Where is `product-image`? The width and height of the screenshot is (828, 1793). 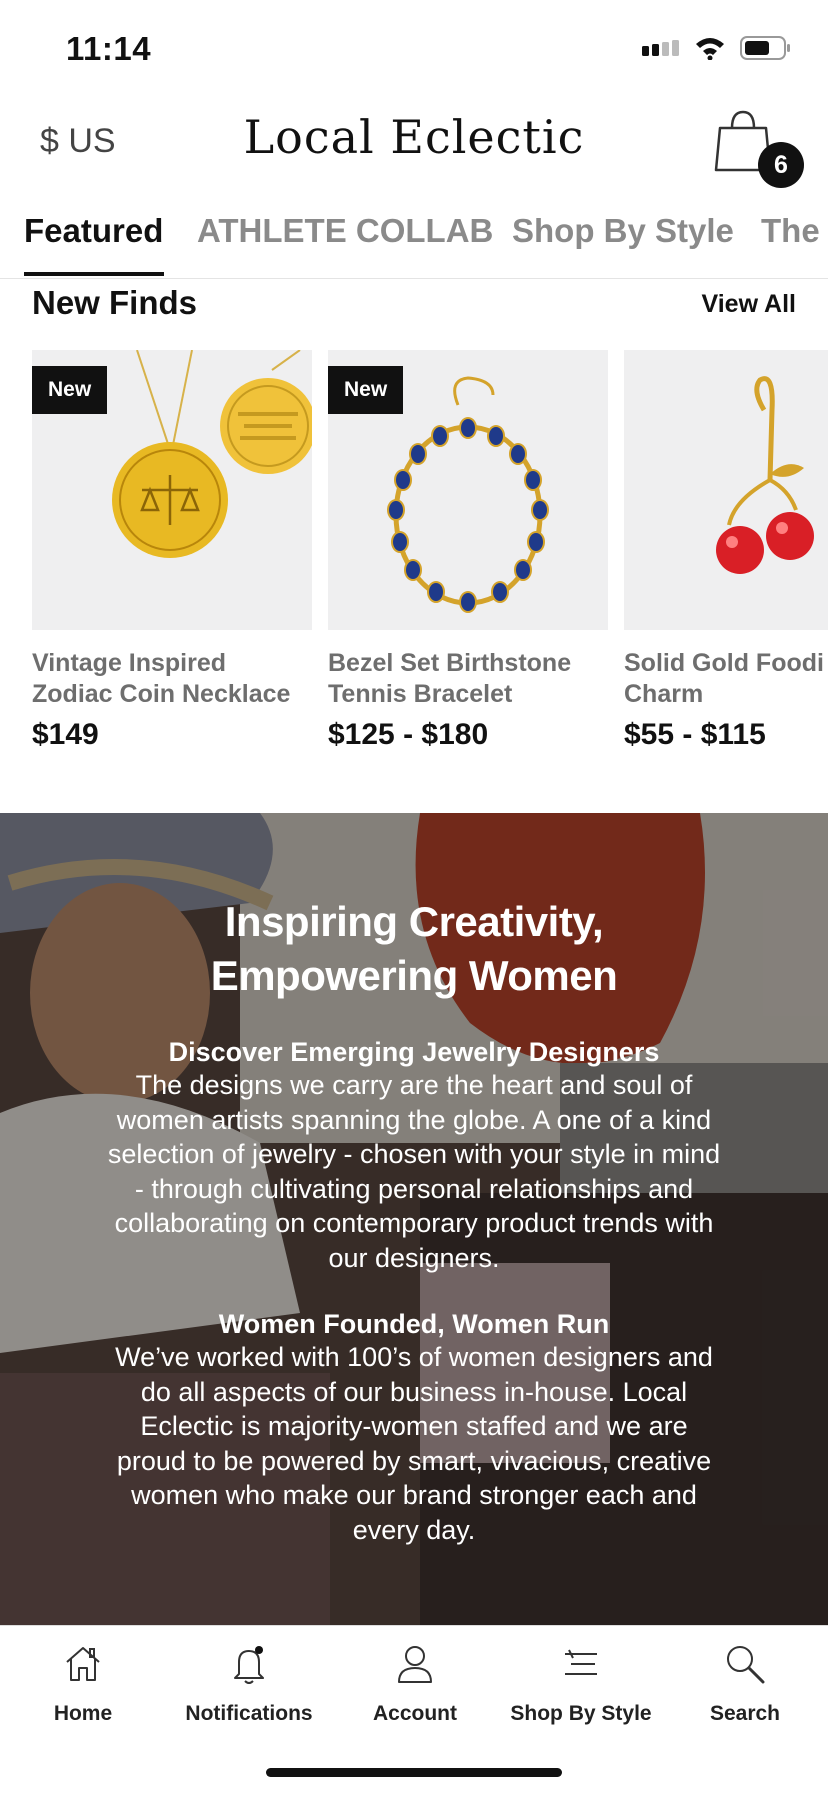
product-image is located at coordinates (726, 490).